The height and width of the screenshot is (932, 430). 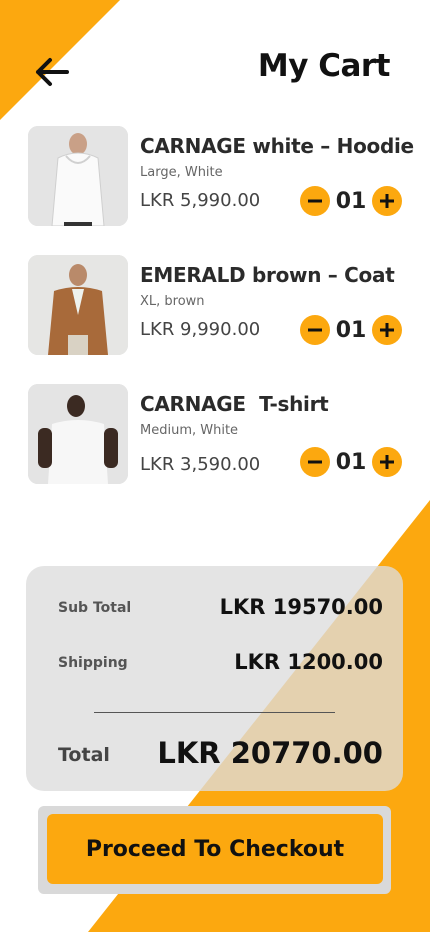 I want to click on product-variant: Medium, White, so click(x=189, y=430).